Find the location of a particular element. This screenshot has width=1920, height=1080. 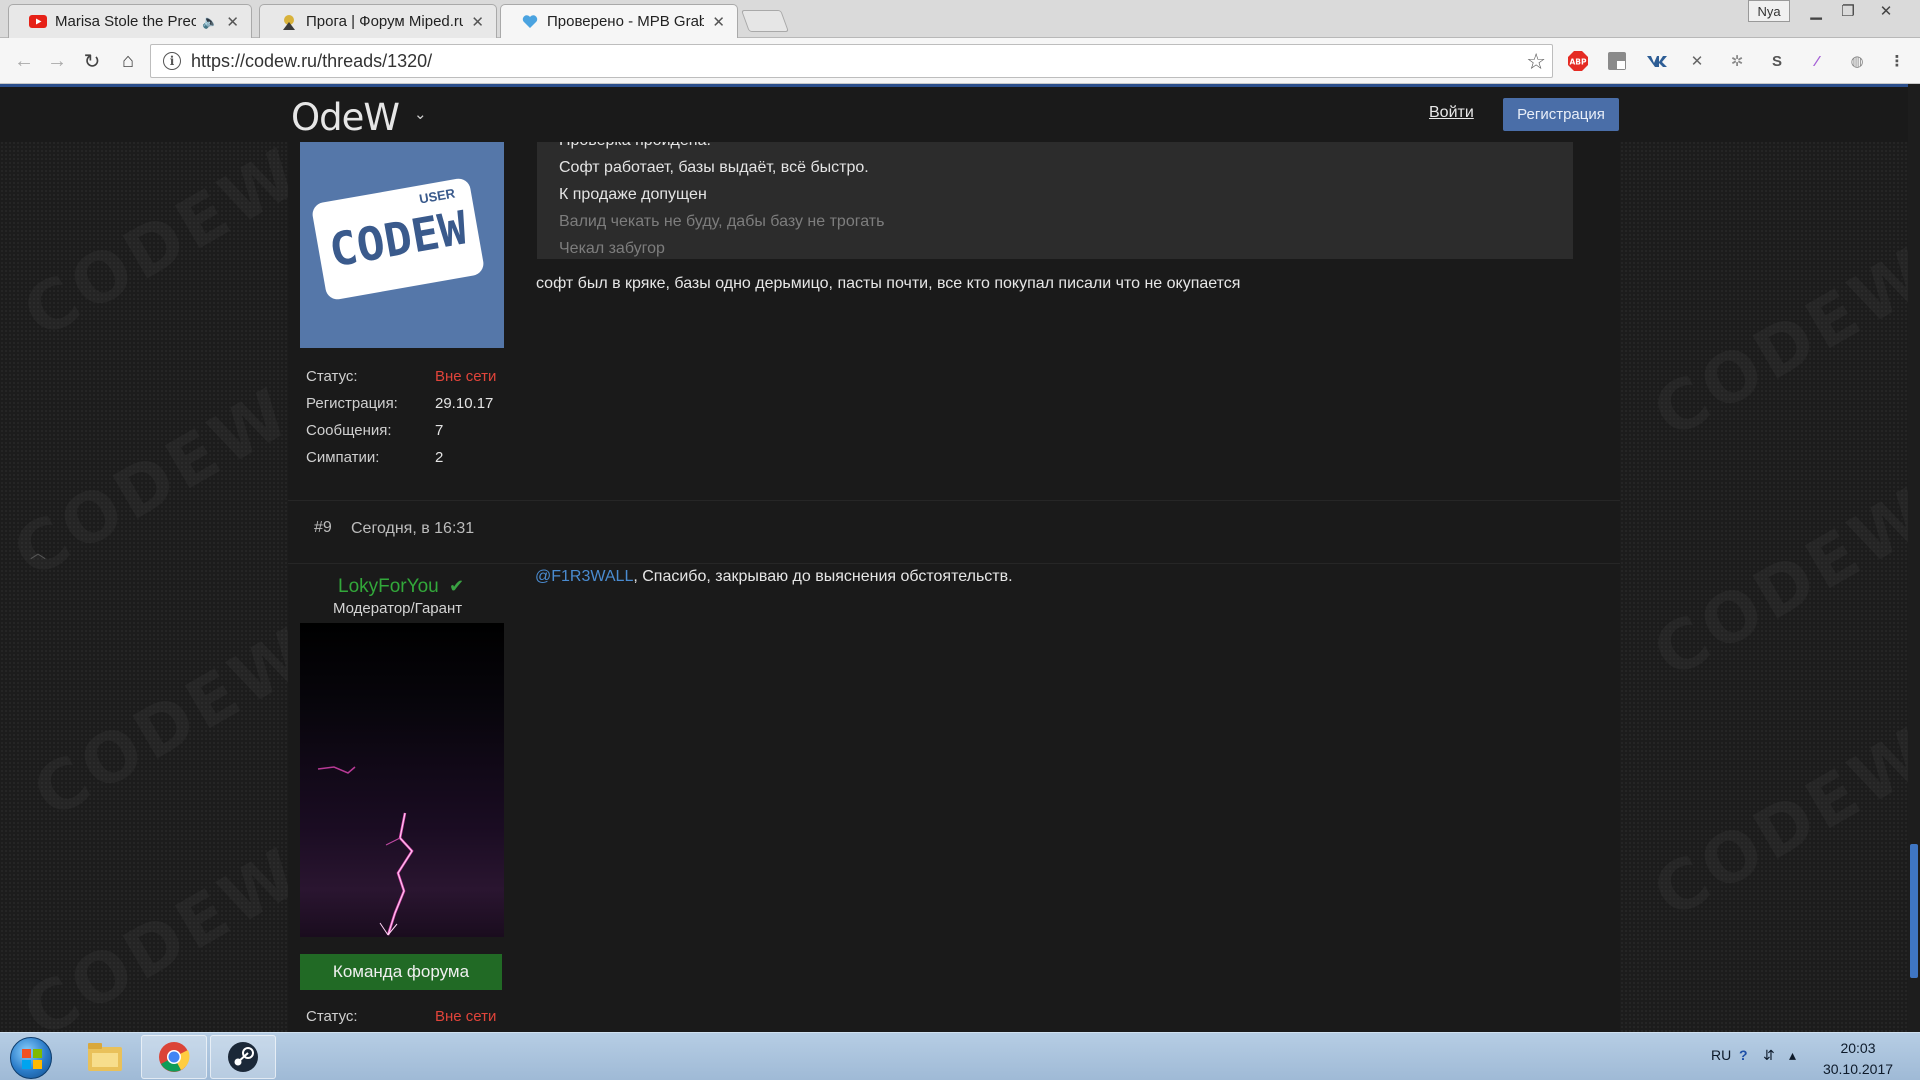

quote-line: Софт работает, базы выдаёт, всё быстро. is located at coordinates (714, 167).